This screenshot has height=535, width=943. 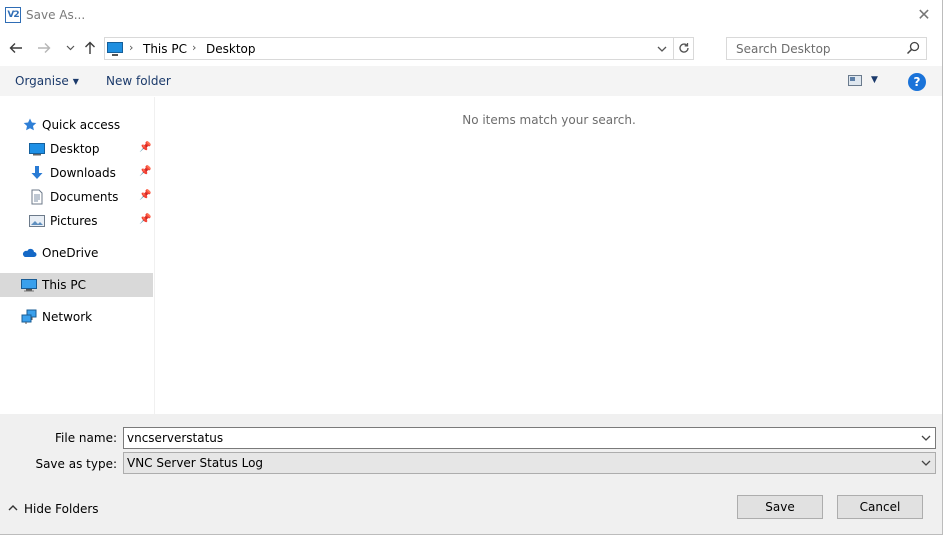 What do you see at coordinates (195, 463) in the screenshot?
I see `save-as-type-value: VNC Server Status Log` at bounding box center [195, 463].